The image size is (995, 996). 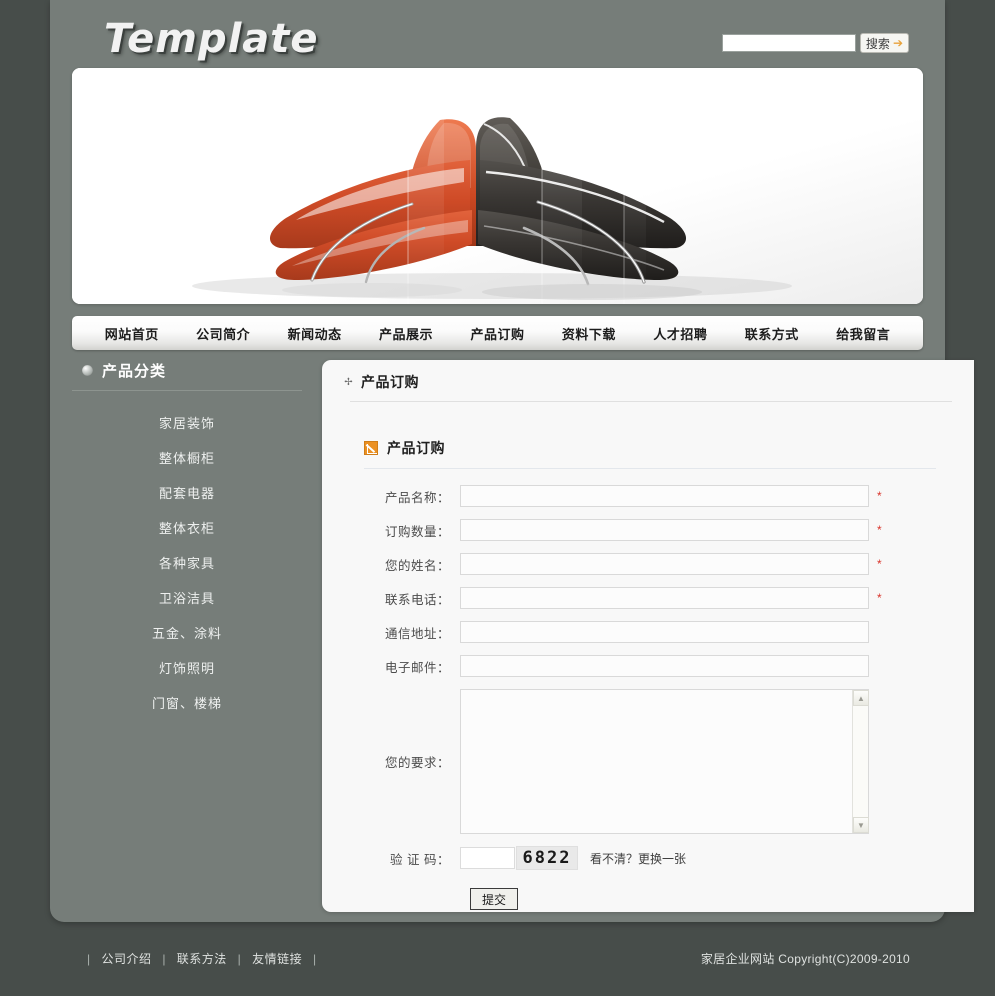 I want to click on form-row-captcha: 验 证 码： 6822 看不清？更换一张, so click(x=648, y=858).